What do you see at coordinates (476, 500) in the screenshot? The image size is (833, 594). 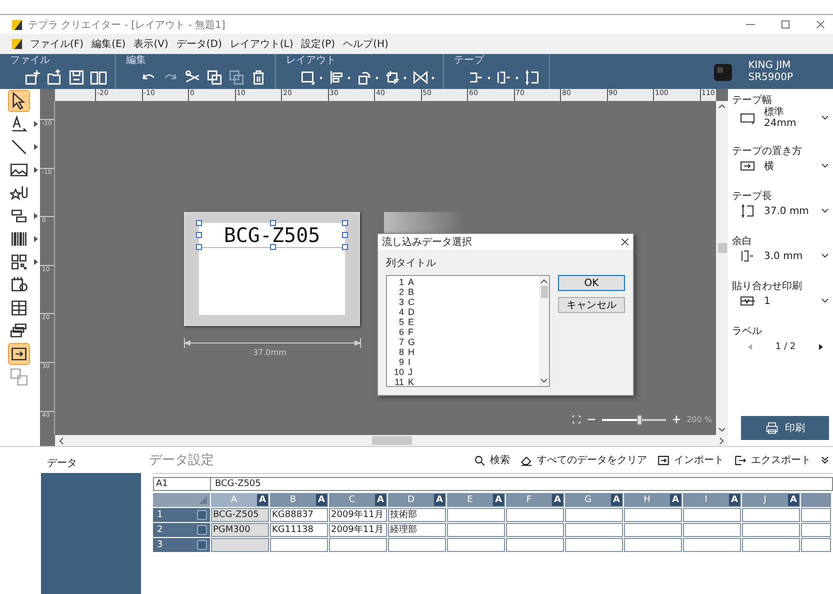 I see `column-header: E A` at bounding box center [476, 500].